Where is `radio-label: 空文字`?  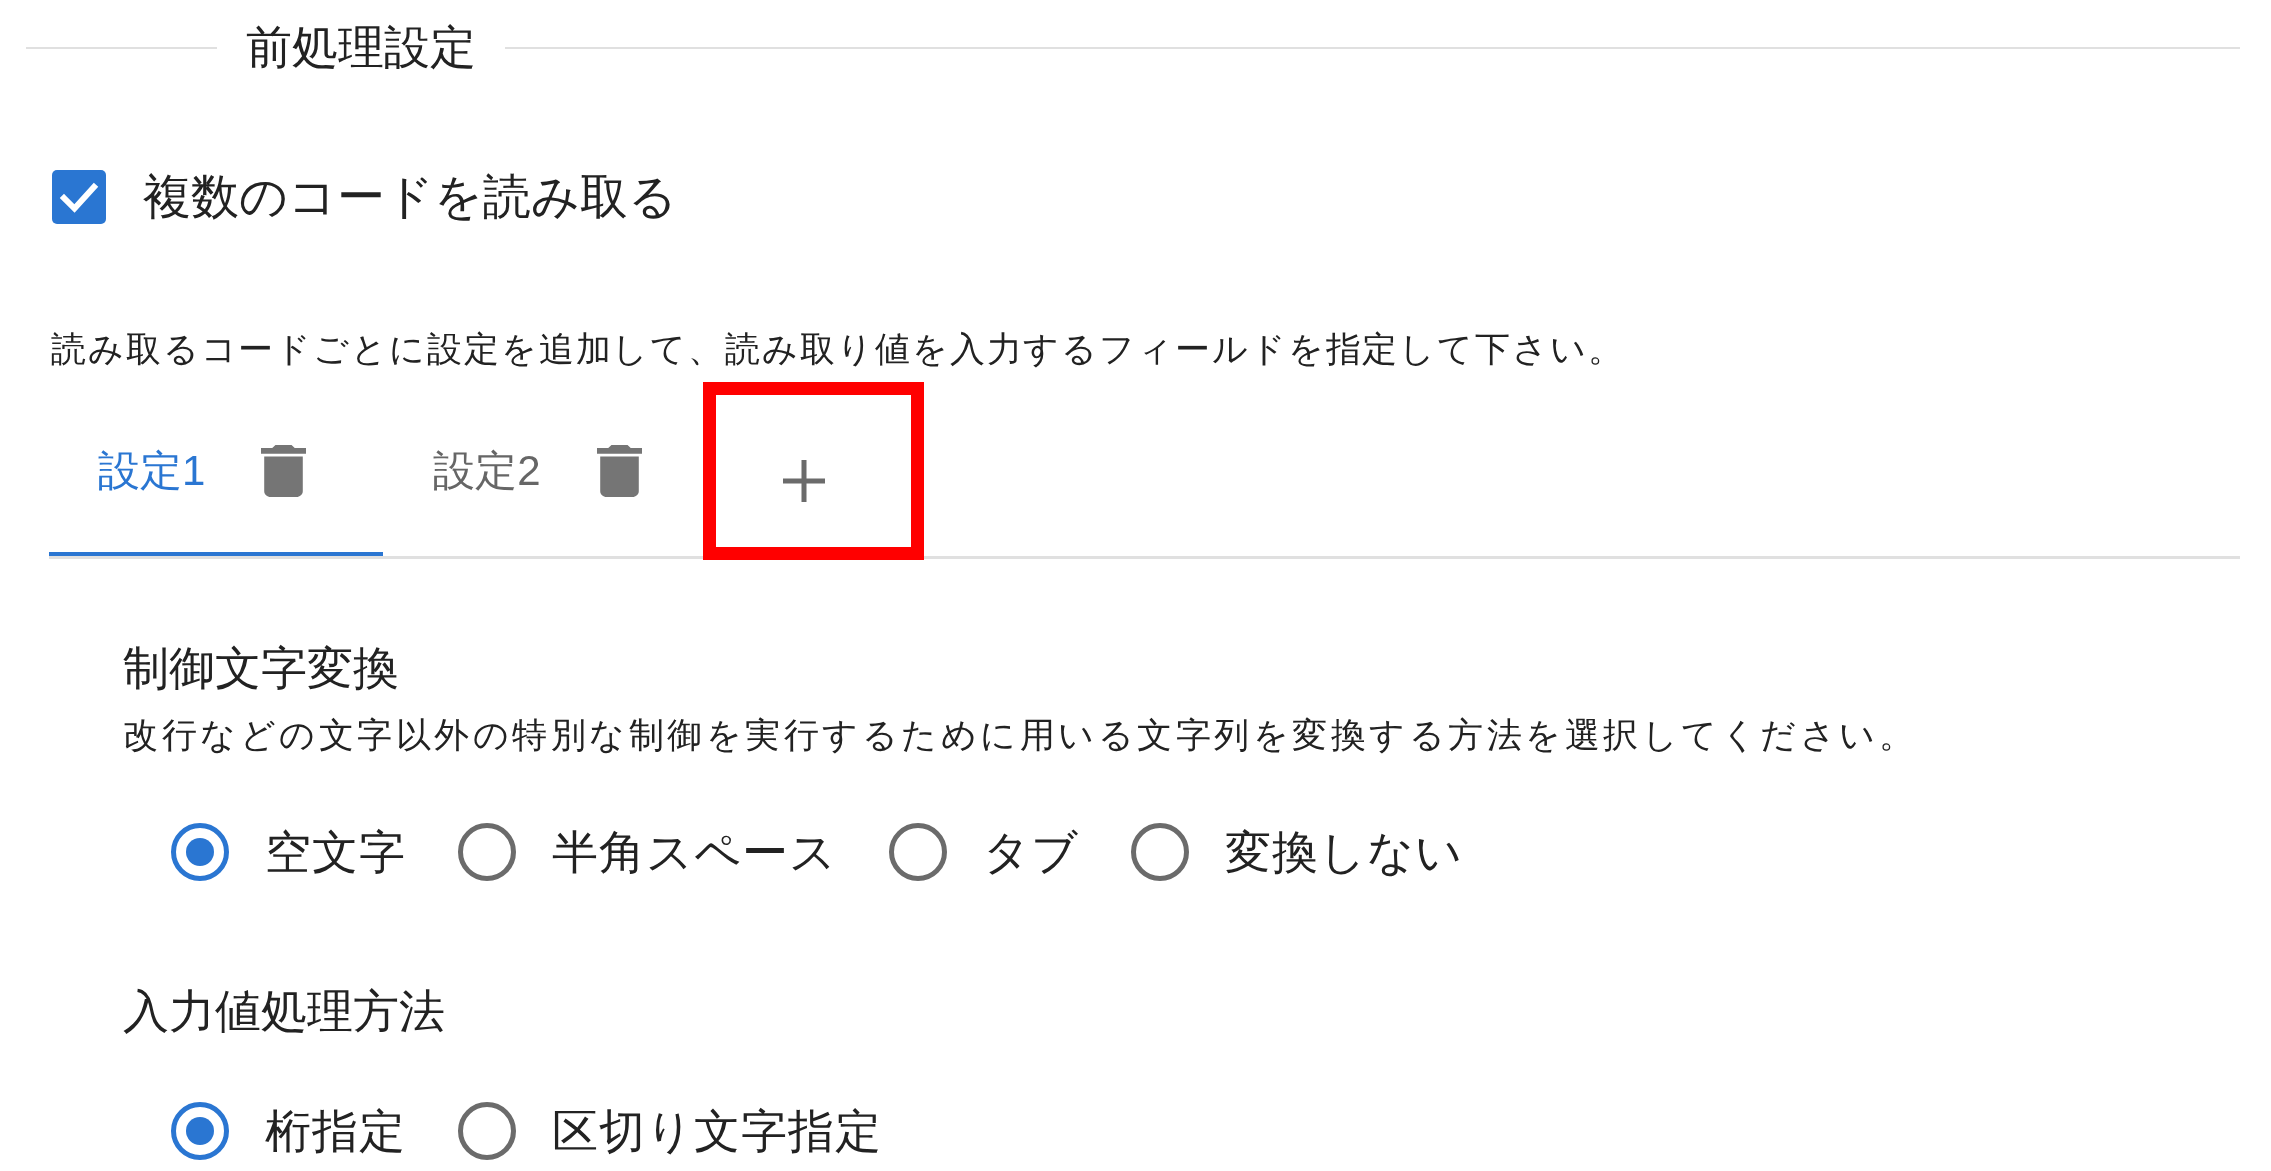
radio-label: 空文字 is located at coordinates (335, 852).